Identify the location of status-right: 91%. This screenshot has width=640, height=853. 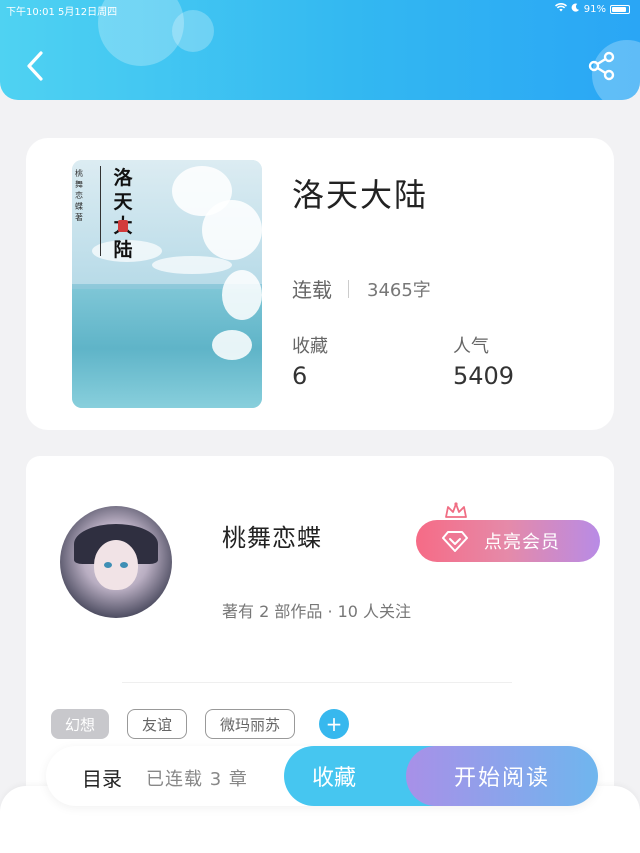
(592, 9).